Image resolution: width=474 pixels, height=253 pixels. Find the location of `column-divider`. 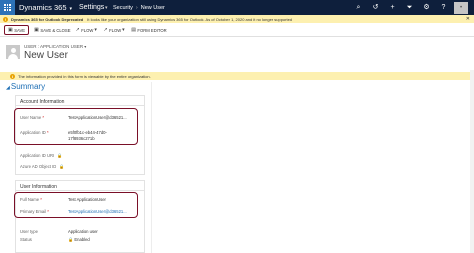

column-divider is located at coordinates (151, 167).